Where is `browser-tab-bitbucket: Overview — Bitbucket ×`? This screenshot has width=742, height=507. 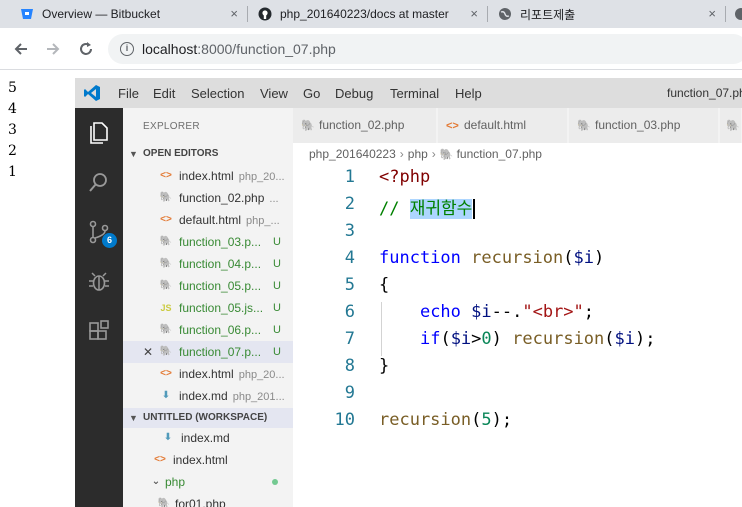 browser-tab-bitbucket: Overview — Bitbucket × is located at coordinates (133, 14).